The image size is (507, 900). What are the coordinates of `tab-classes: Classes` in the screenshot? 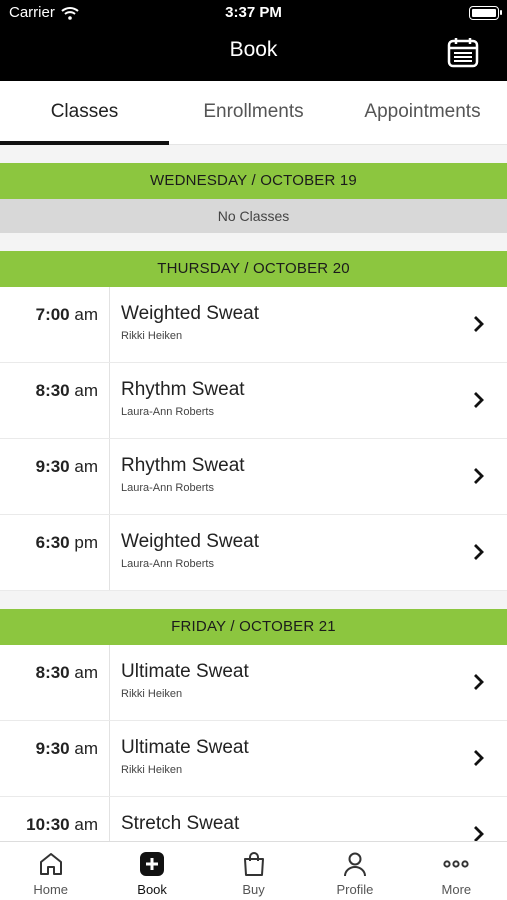 It's located at (84, 113).